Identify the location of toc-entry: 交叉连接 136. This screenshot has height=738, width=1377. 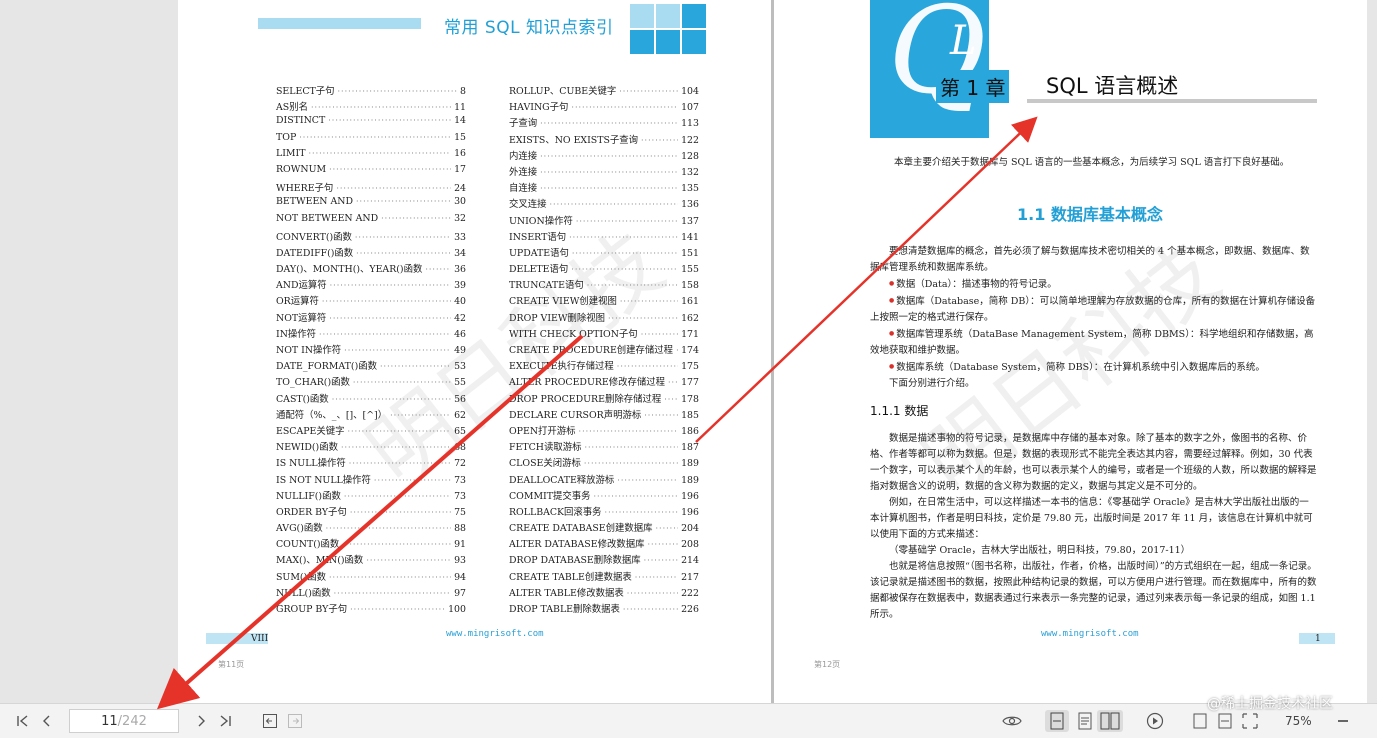
(604, 204).